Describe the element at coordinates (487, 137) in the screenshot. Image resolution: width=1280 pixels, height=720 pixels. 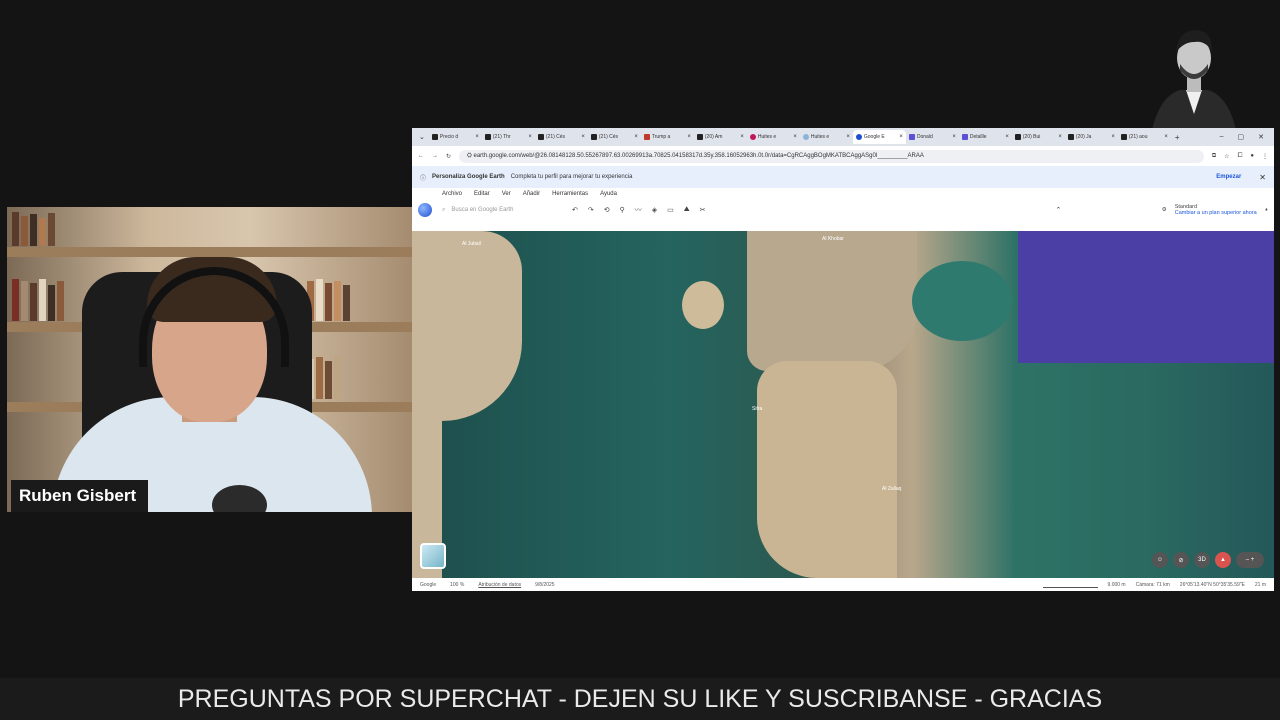
I see `x-icon` at that location.